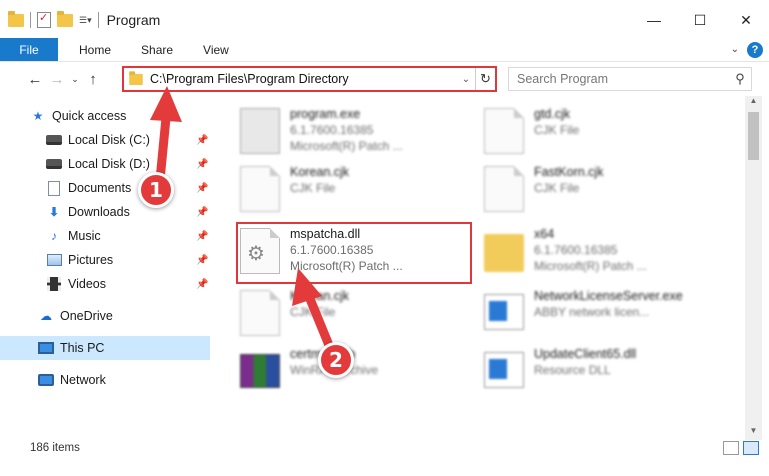 The width and height of the screenshot is (769, 476). Describe the element at coordinates (753, 103) in the screenshot. I see `scroll-up-icon: ▲` at that location.